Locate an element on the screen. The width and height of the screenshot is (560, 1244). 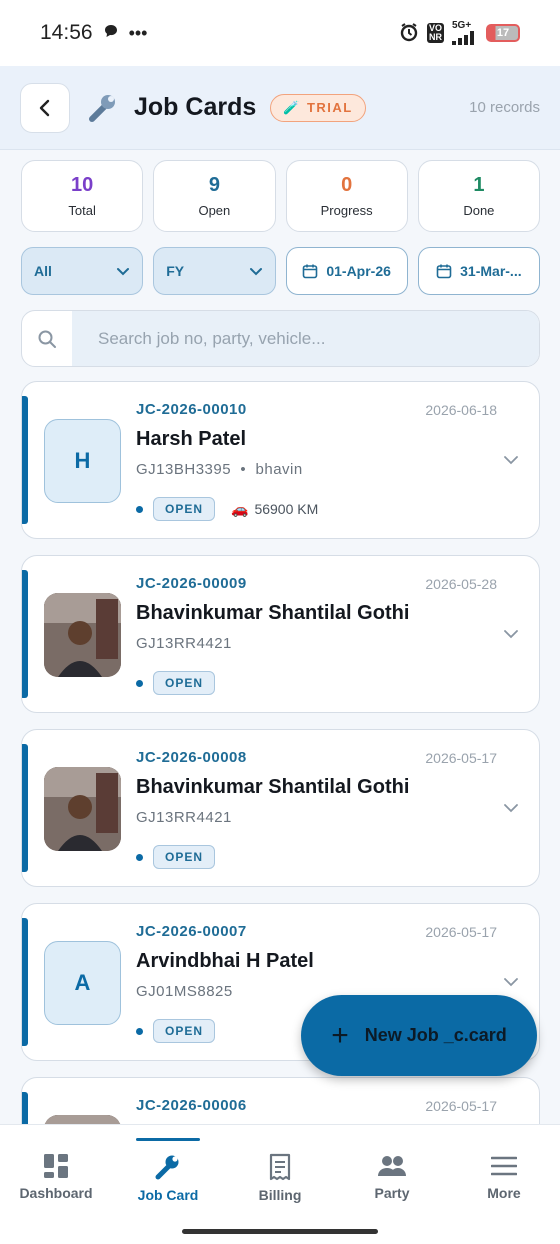
chevron-left-icon is located at coordinates (44, 107).